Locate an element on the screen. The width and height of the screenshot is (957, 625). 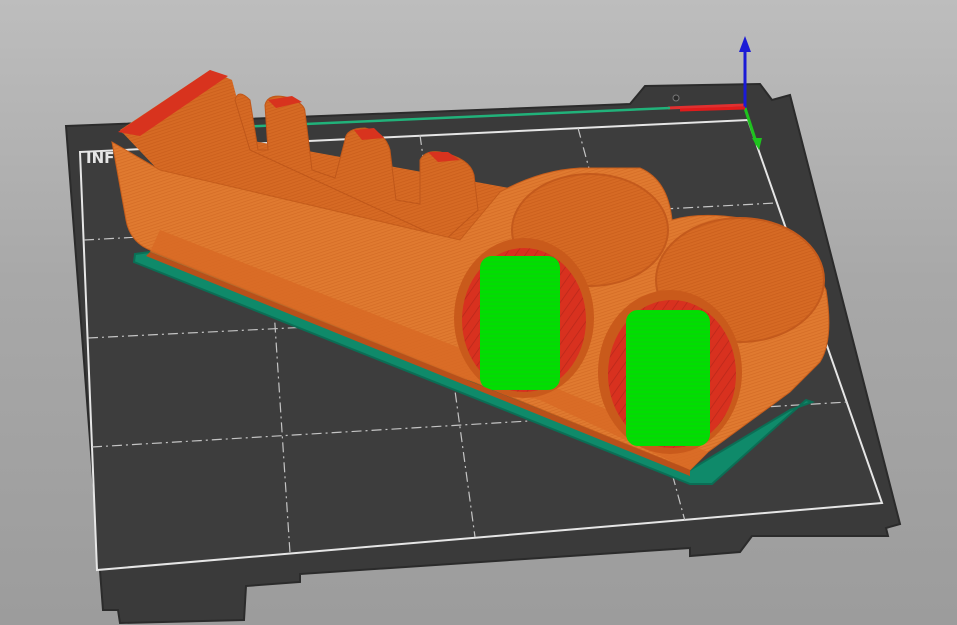
model-opening-right is located at coordinates (670, 372).